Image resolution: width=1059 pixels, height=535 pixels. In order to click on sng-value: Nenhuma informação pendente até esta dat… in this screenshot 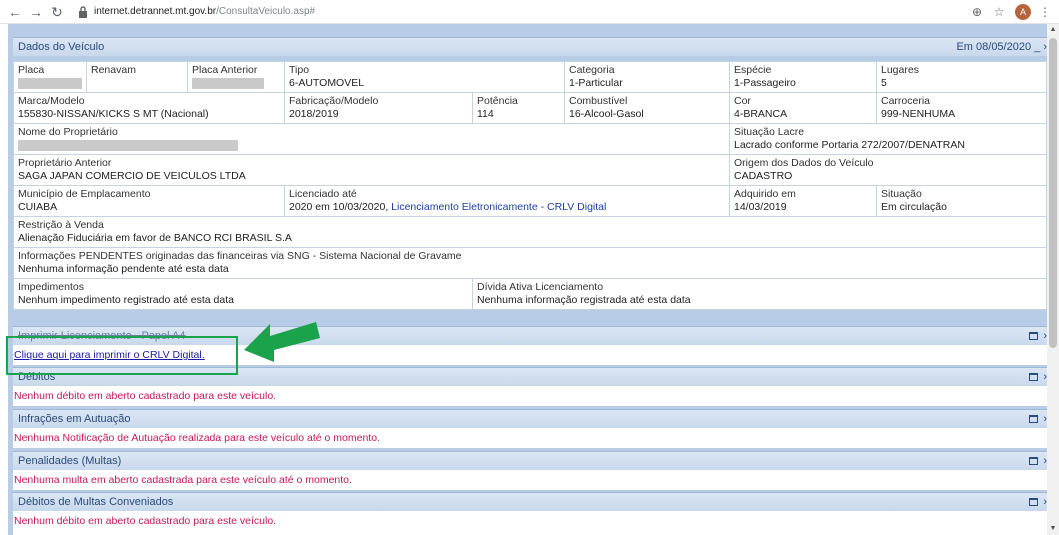, I will do `click(123, 269)`.